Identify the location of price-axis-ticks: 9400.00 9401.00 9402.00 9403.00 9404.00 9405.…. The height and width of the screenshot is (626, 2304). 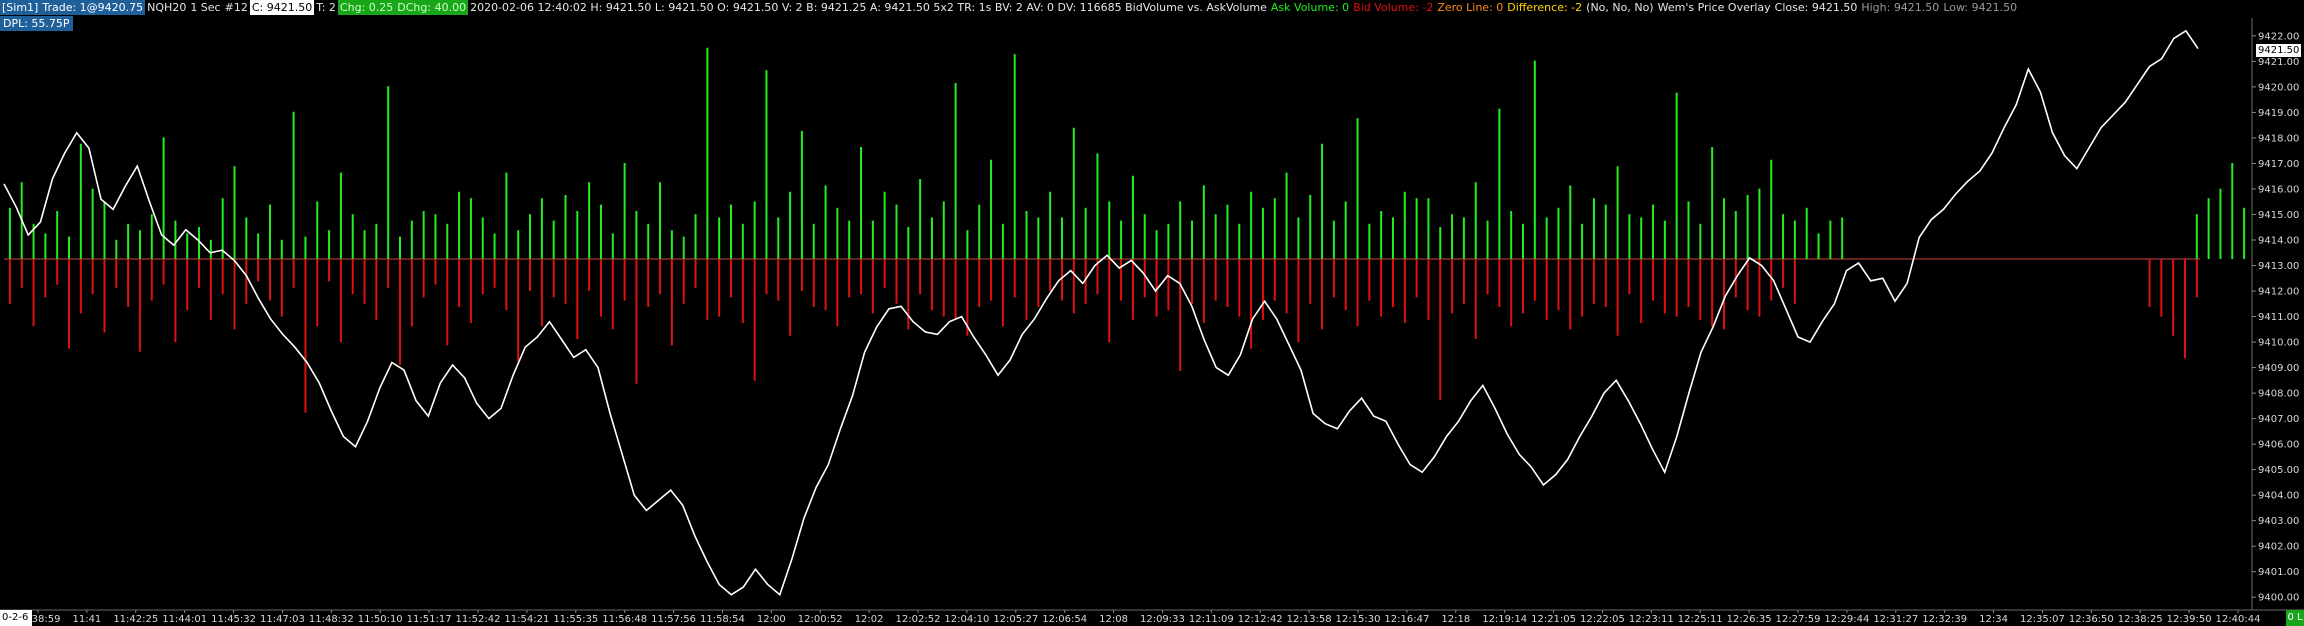
(2275, 317).